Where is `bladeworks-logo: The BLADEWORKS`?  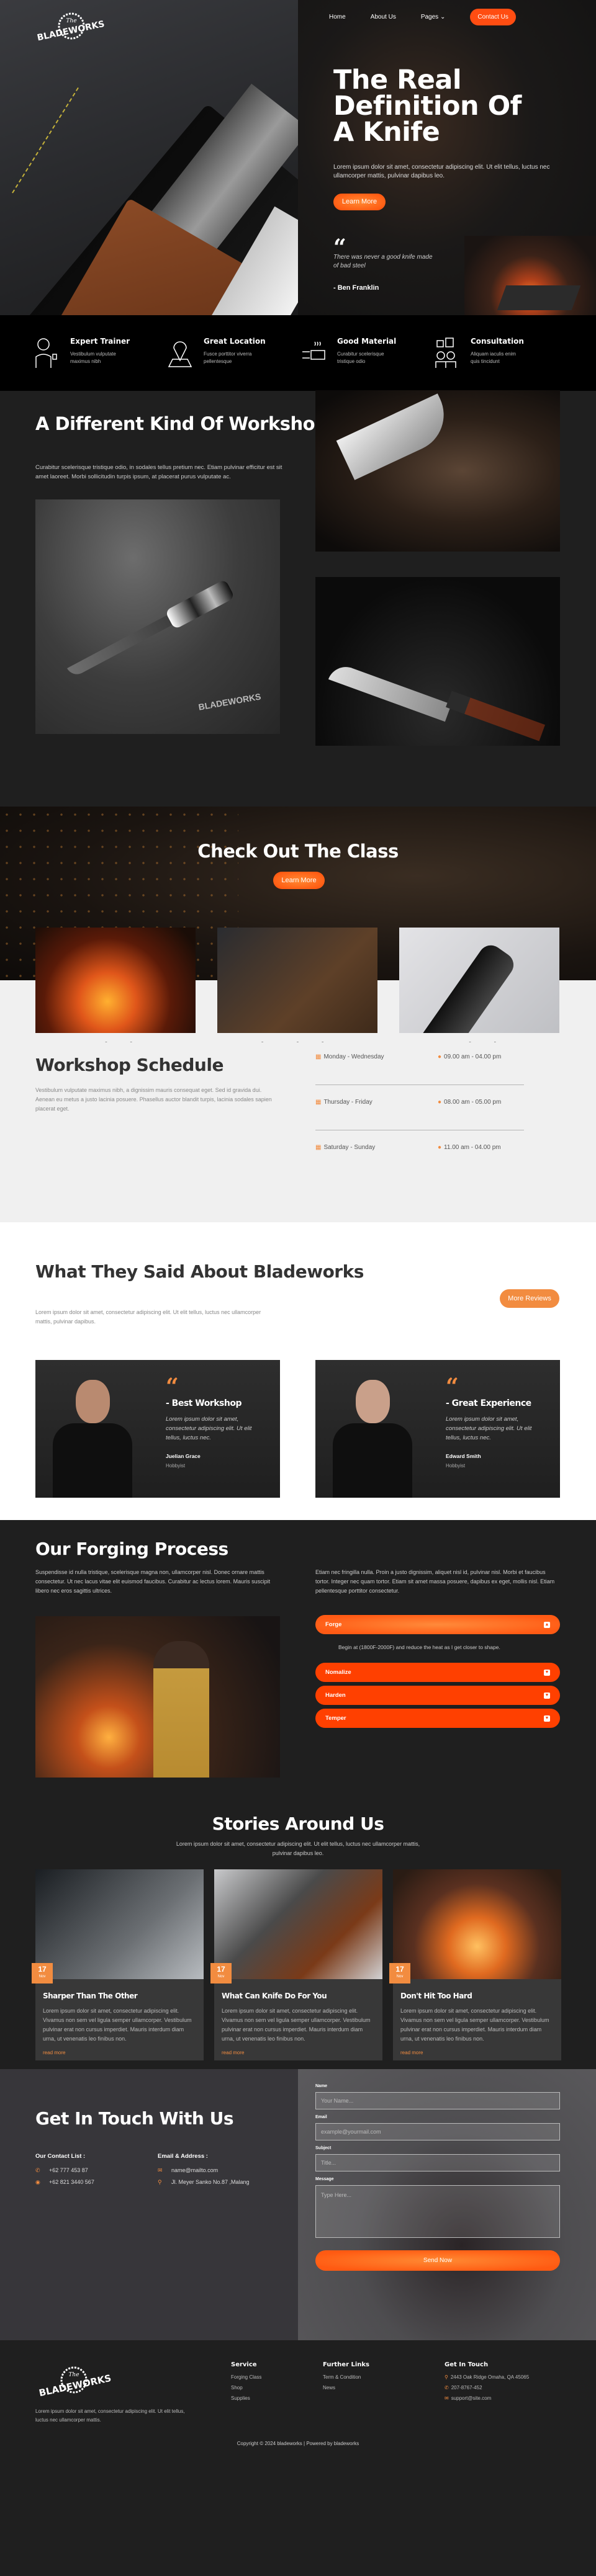
bladeworks-logo: The BLADEWORKS is located at coordinates (71, 27).